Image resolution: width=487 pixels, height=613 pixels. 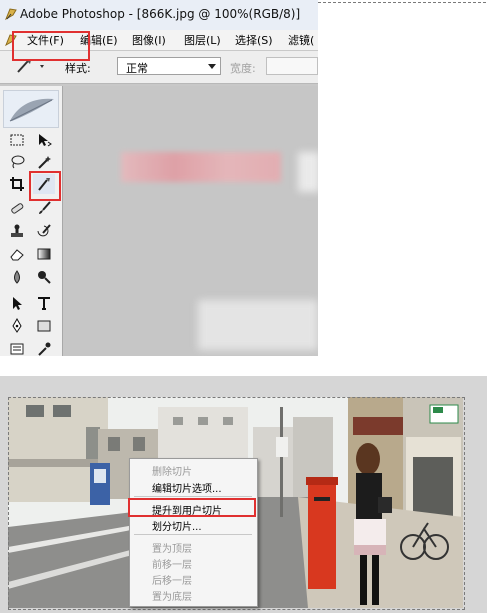 What do you see at coordinates (172, 563) in the screenshot?
I see `ctx-bring-forward: 前移一层` at bounding box center [172, 563].